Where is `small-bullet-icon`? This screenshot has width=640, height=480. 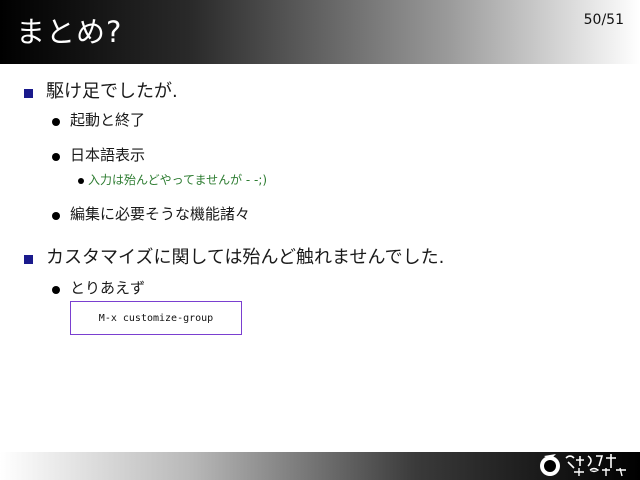 small-bullet-icon is located at coordinates (81, 181).